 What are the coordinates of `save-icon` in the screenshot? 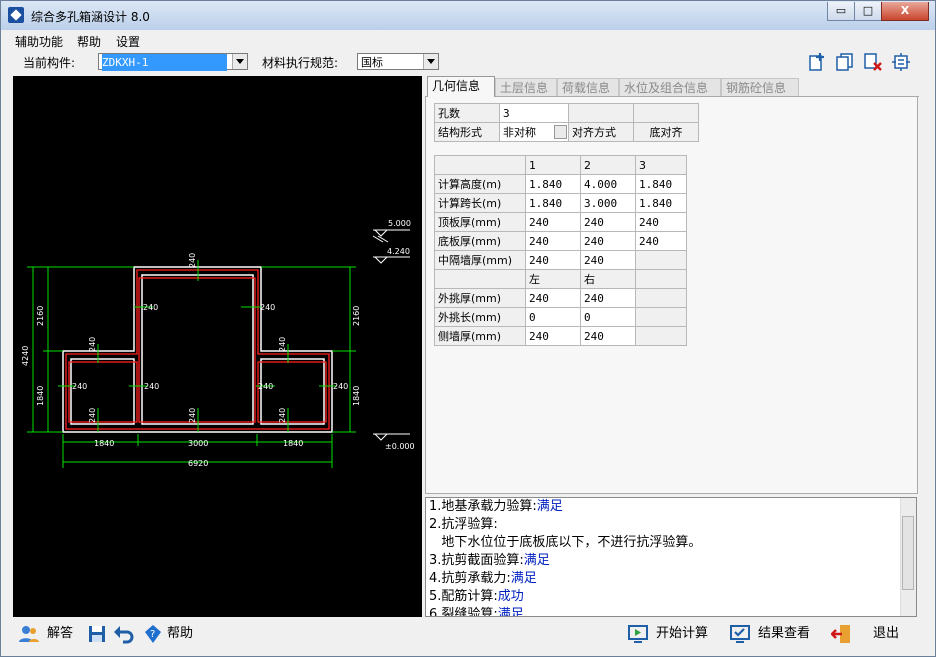 It's located at (97, 634).